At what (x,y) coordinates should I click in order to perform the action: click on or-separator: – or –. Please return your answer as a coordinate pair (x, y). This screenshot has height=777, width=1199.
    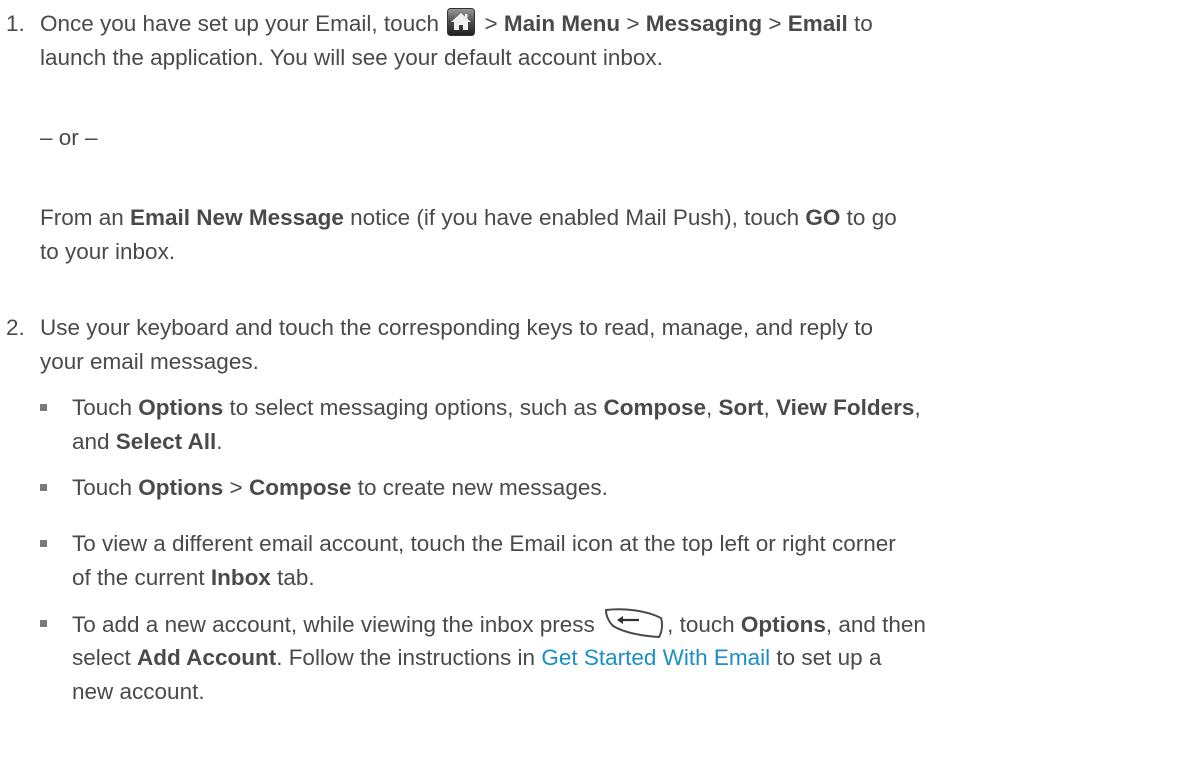
    Looking at the image, I should click on (69, 137).